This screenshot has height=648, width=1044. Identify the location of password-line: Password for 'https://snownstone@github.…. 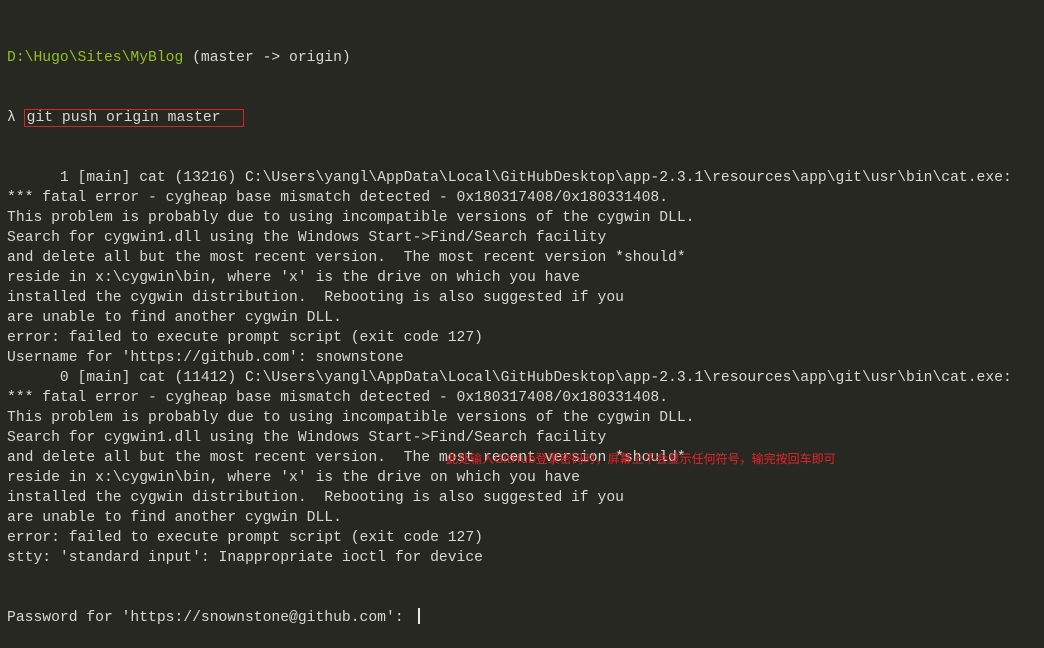
(509, 618).